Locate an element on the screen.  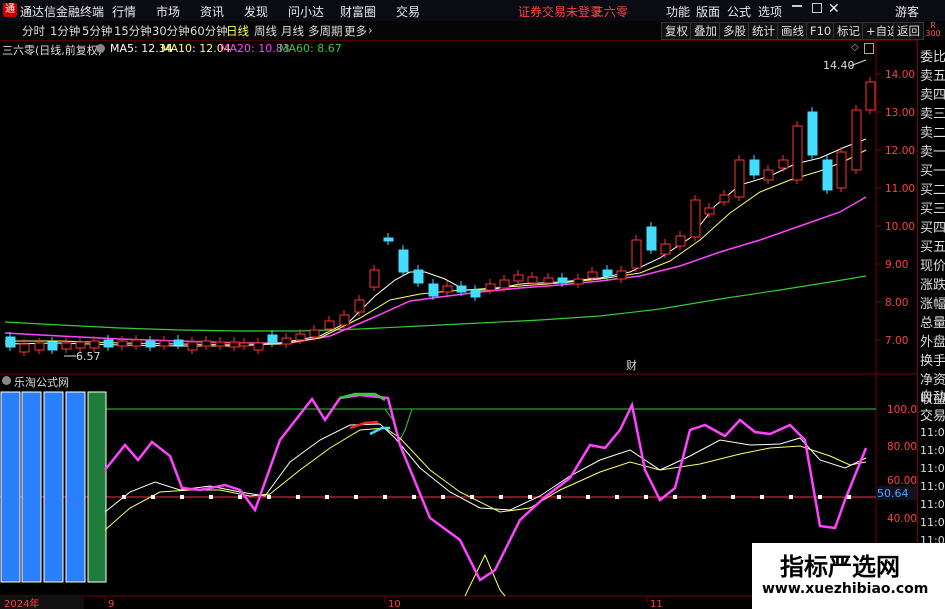
period-60min: 60分钟 is located at coordinates (209, 31).